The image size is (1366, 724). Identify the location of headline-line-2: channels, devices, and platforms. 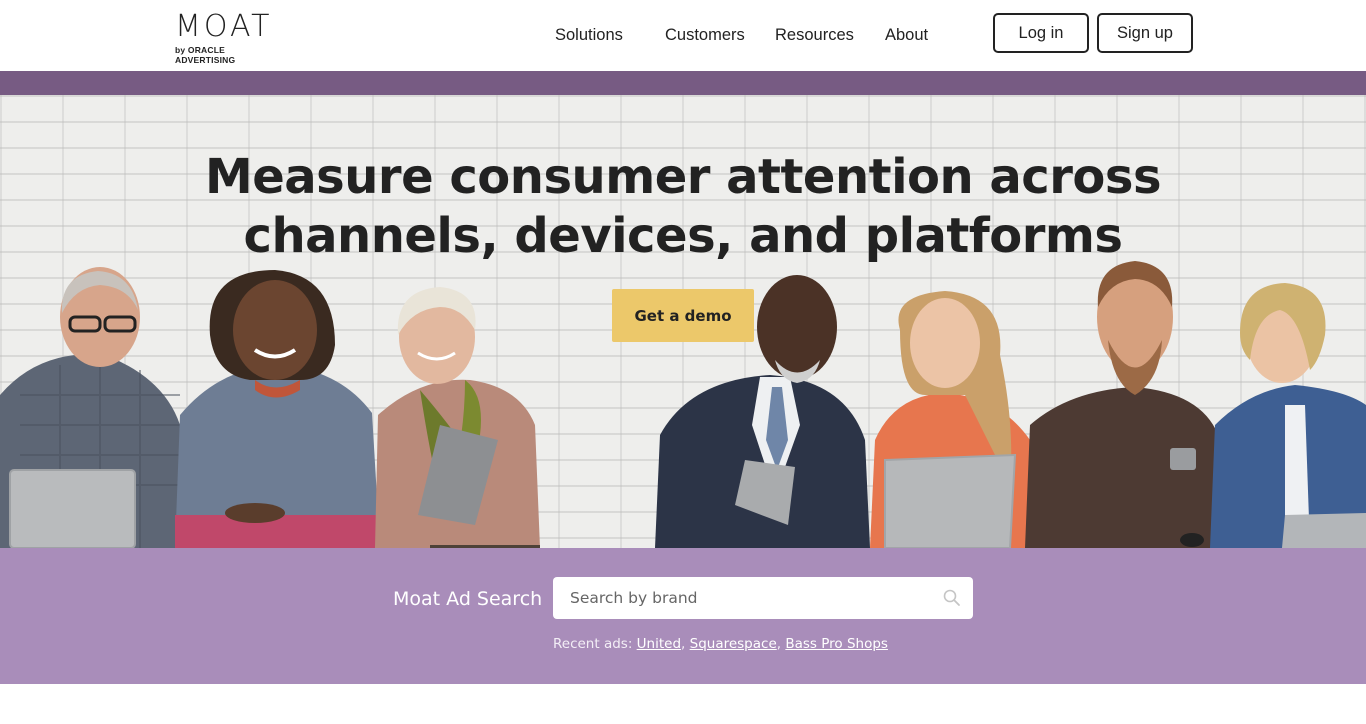
(683, 236).